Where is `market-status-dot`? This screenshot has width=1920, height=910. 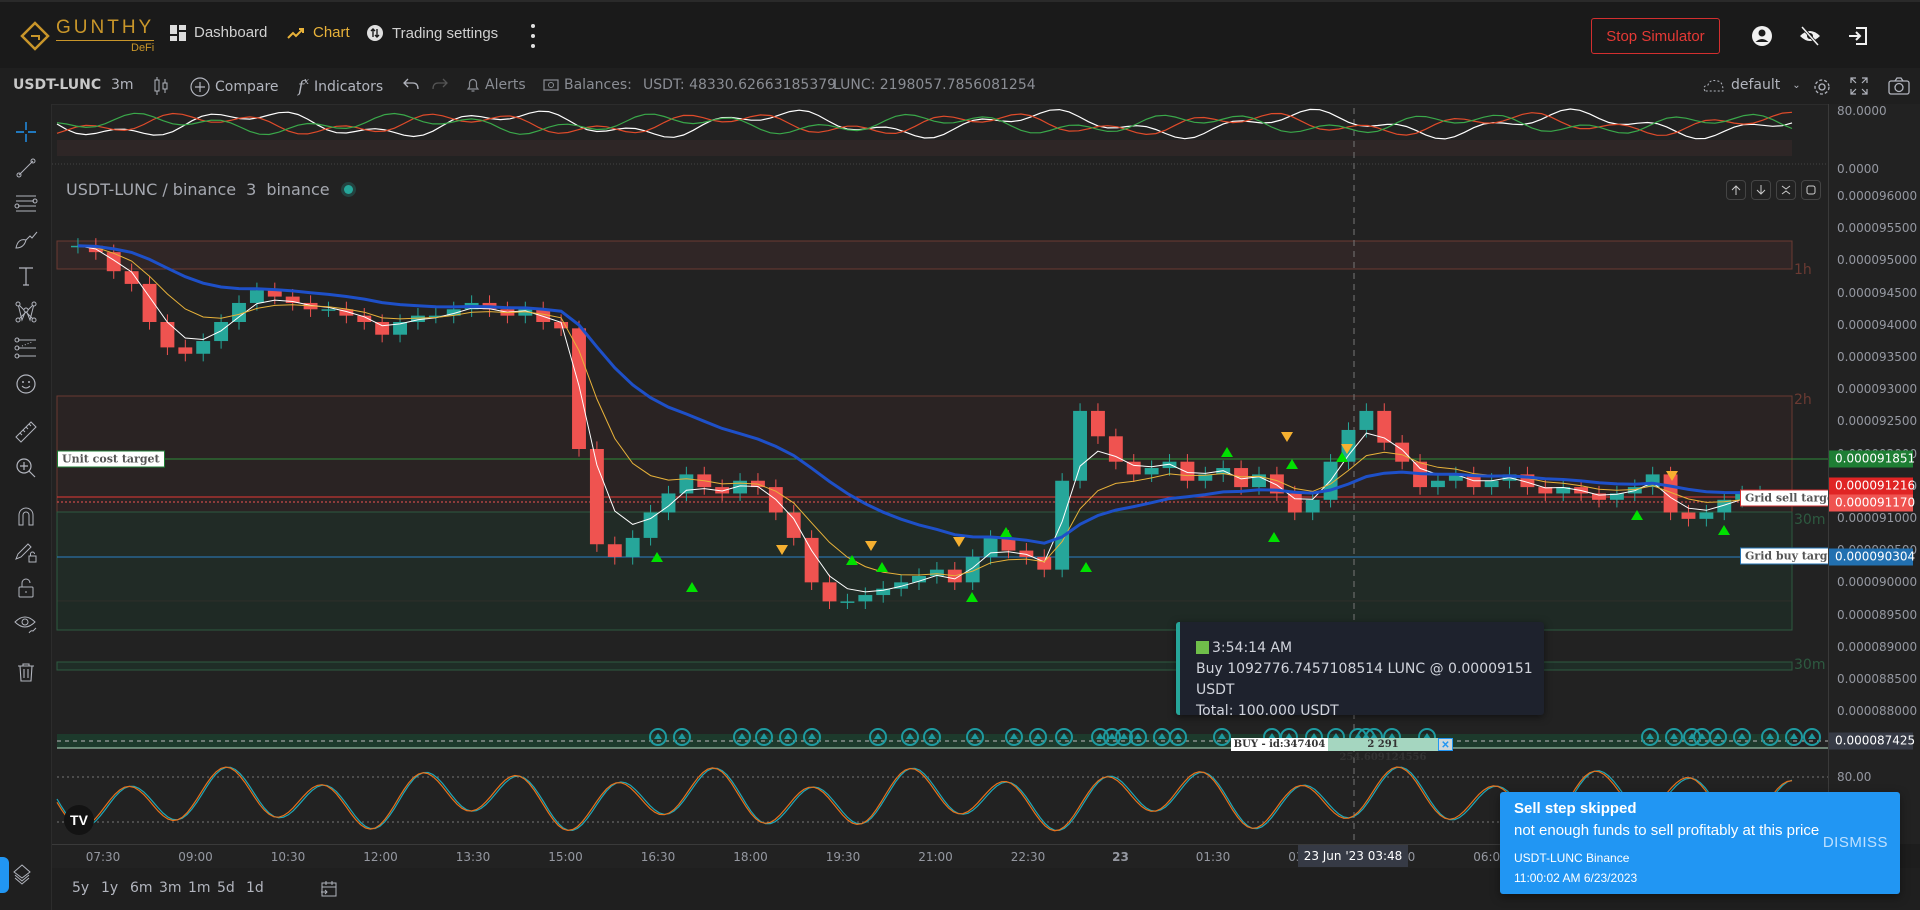
market-status-dot is located at coordinates (348, 189).